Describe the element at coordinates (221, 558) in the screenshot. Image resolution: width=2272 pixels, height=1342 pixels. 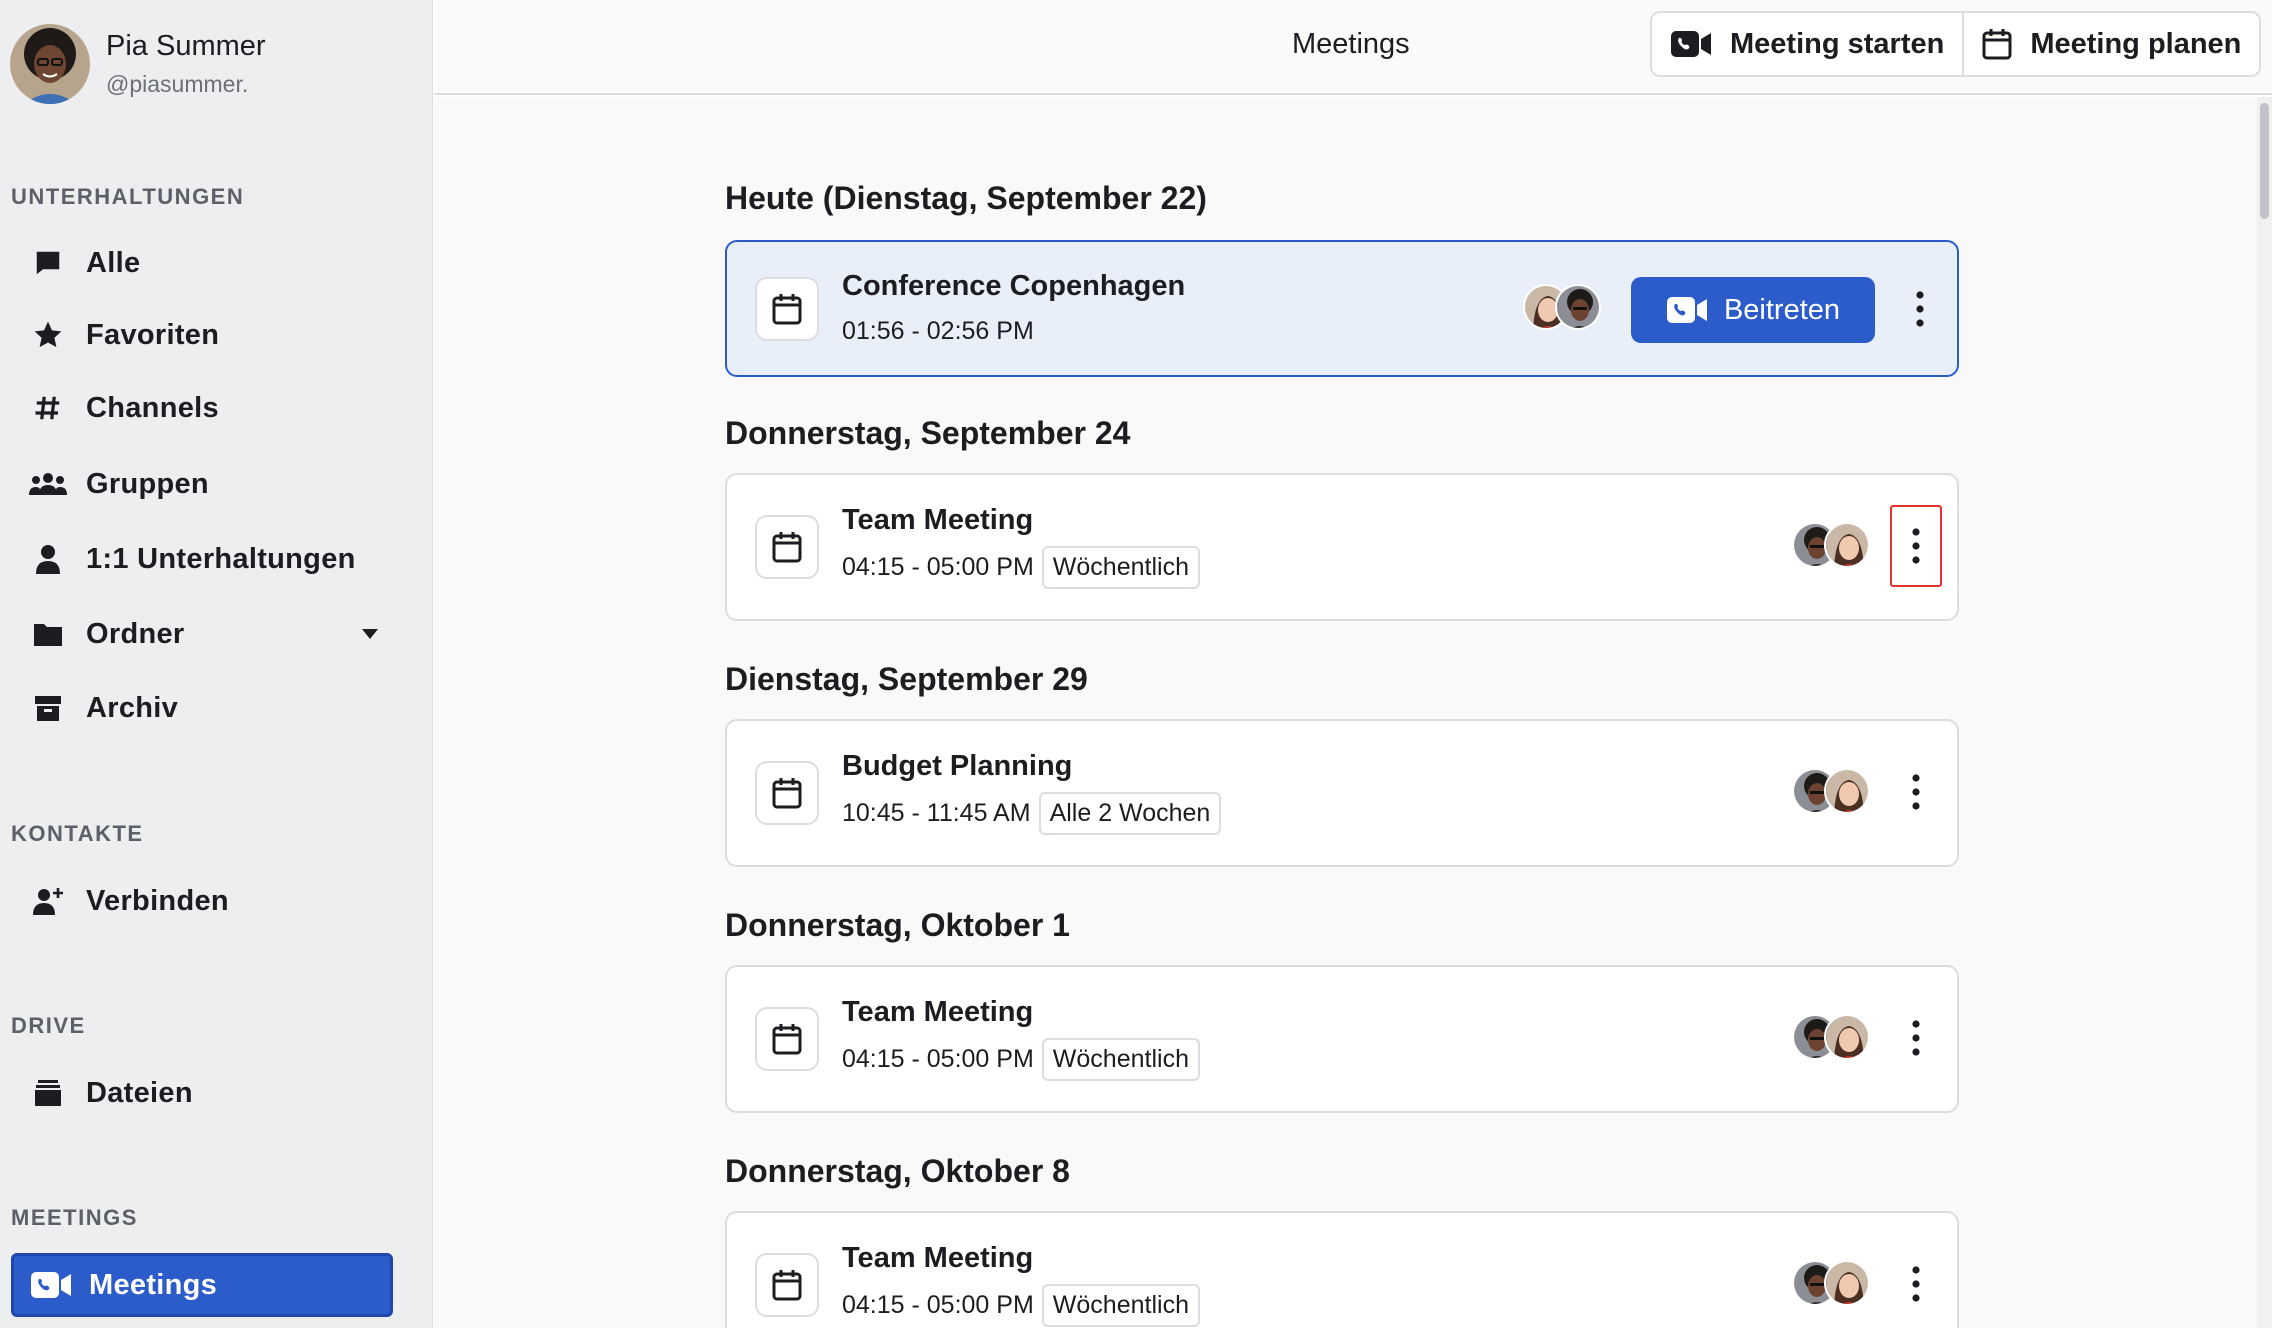
I see `sidebar-item-label: 1:1 Unterhaltungen` at that location.